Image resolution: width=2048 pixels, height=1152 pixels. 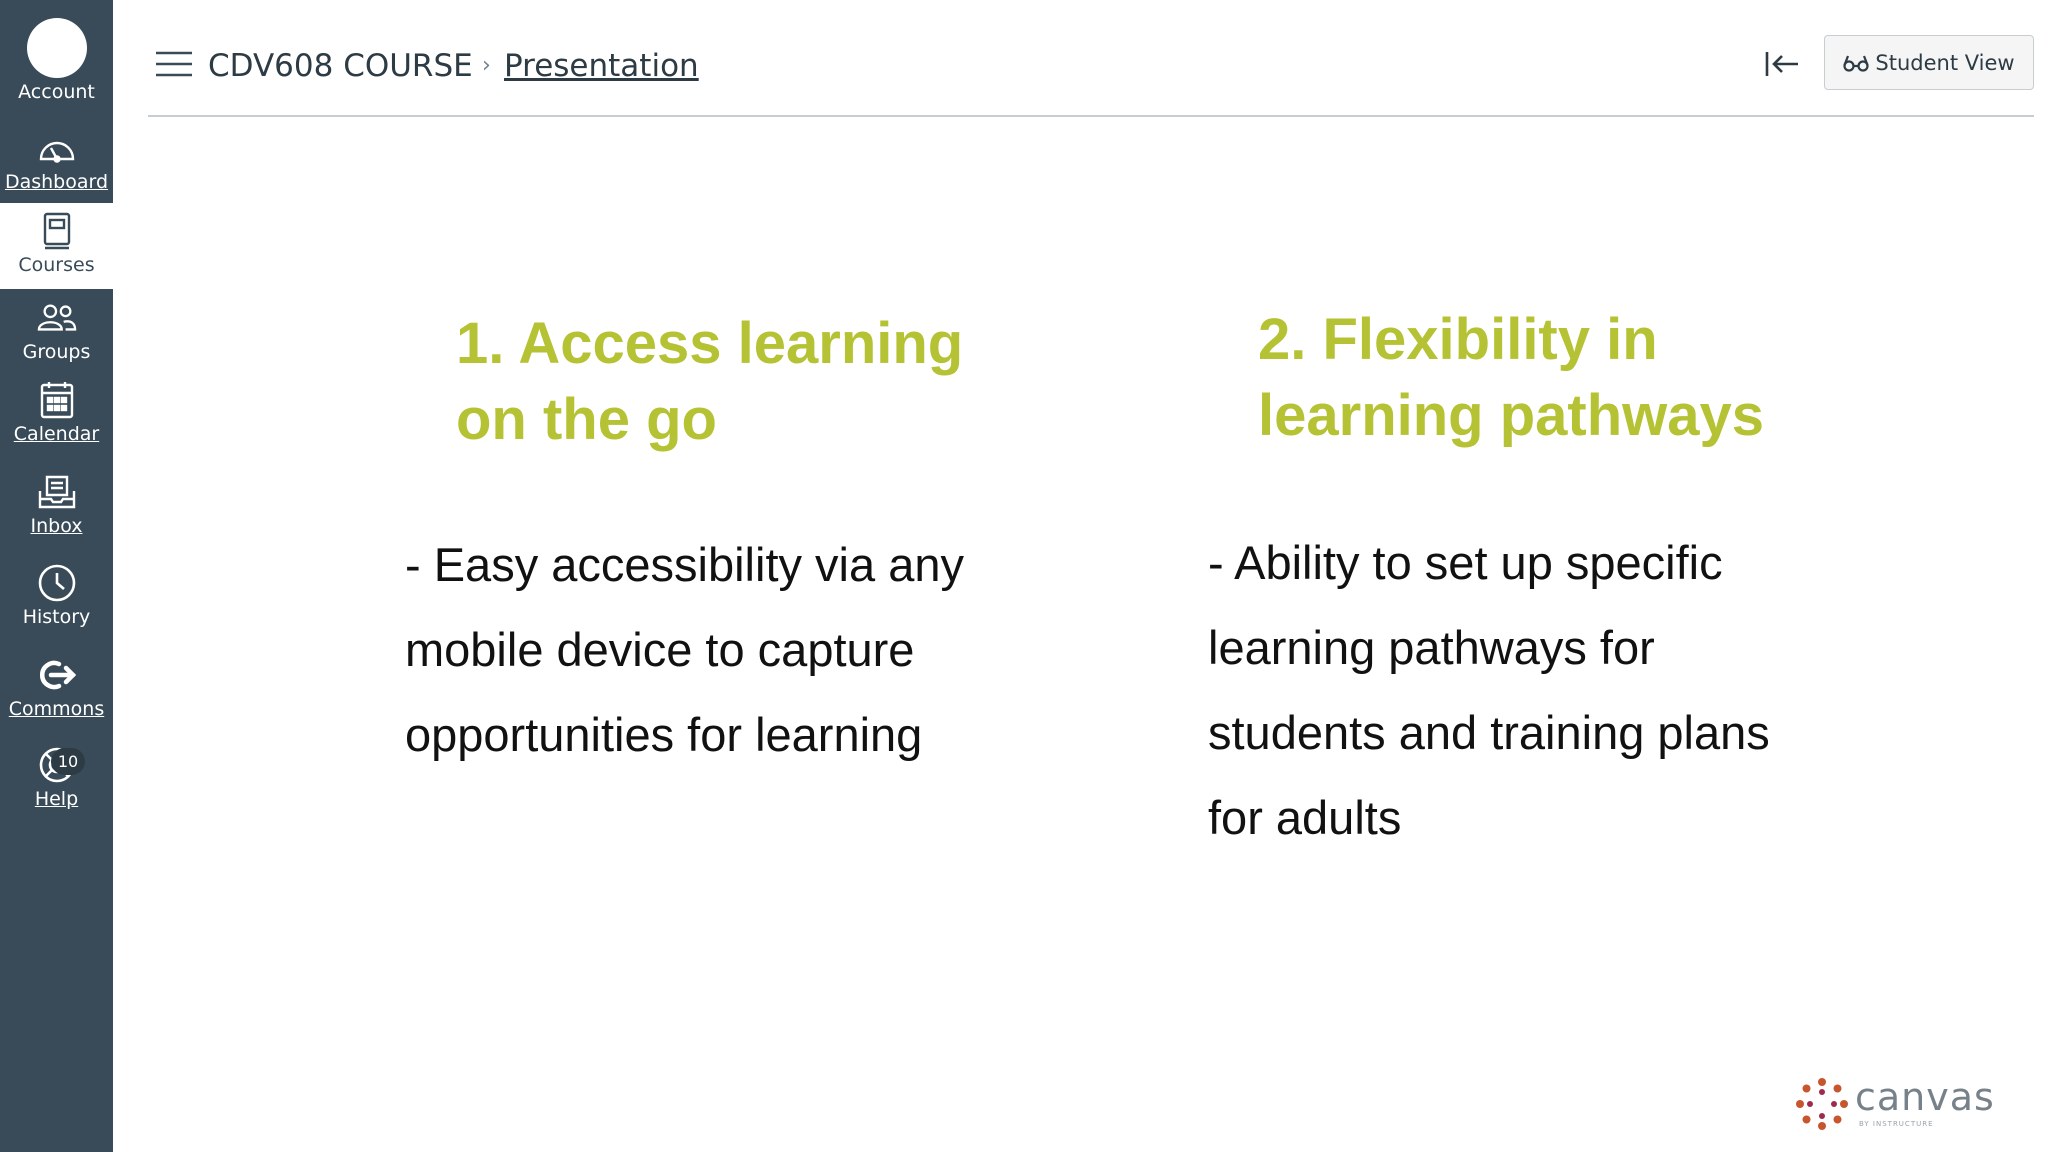 What do you see at coordinates (68, 761) in the screenshot?
I see `help-badge: 10` at bounding box center [68, 761].